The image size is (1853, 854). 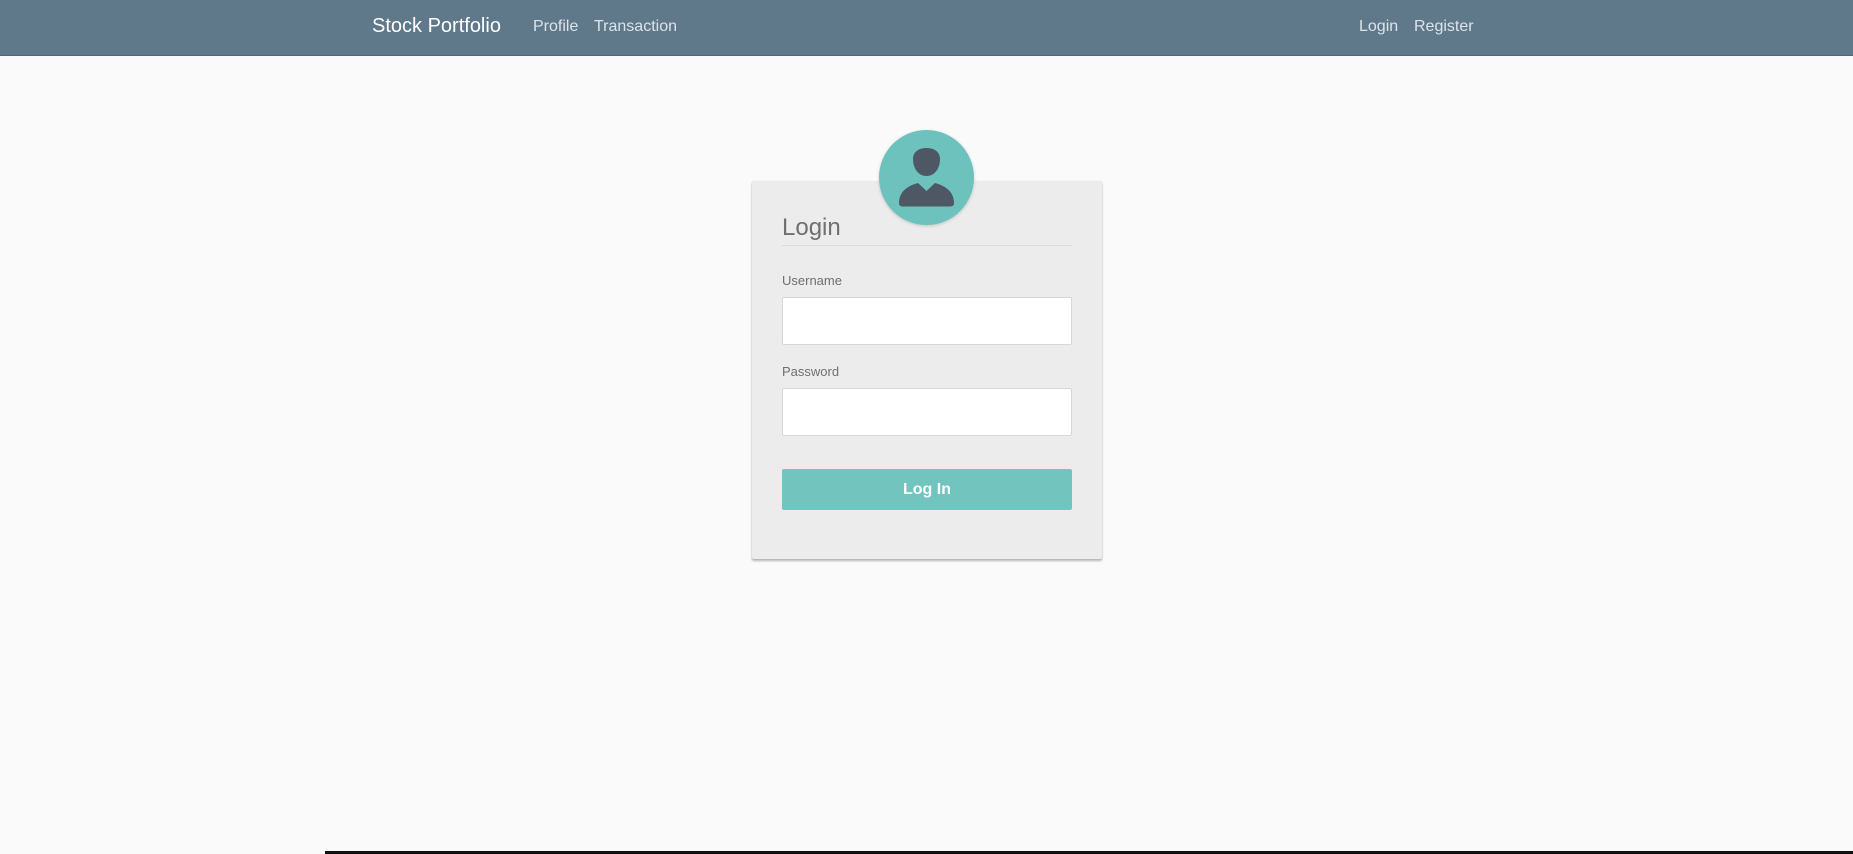 I want to click on brand-link: Stock Portfolio, so click(x=436, y=26).